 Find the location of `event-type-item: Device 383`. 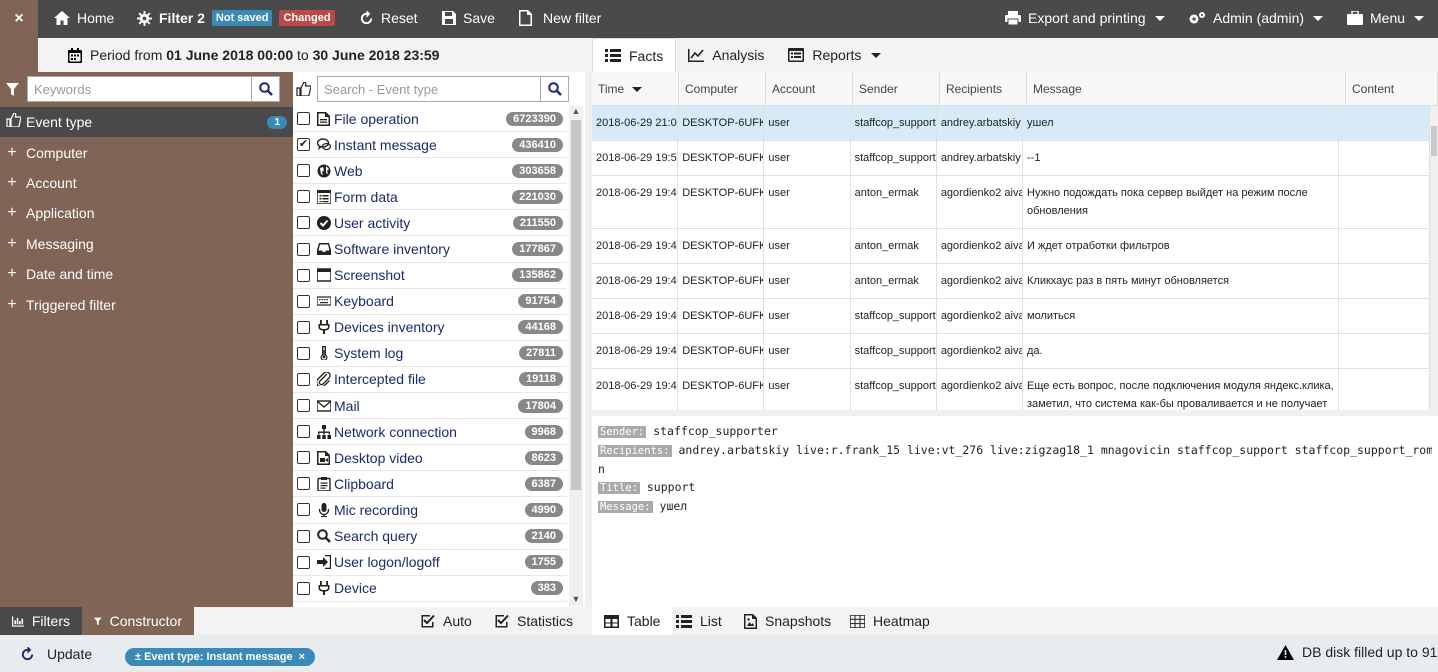

event-type-item: Device 383 is located at coordinates (430, 589).